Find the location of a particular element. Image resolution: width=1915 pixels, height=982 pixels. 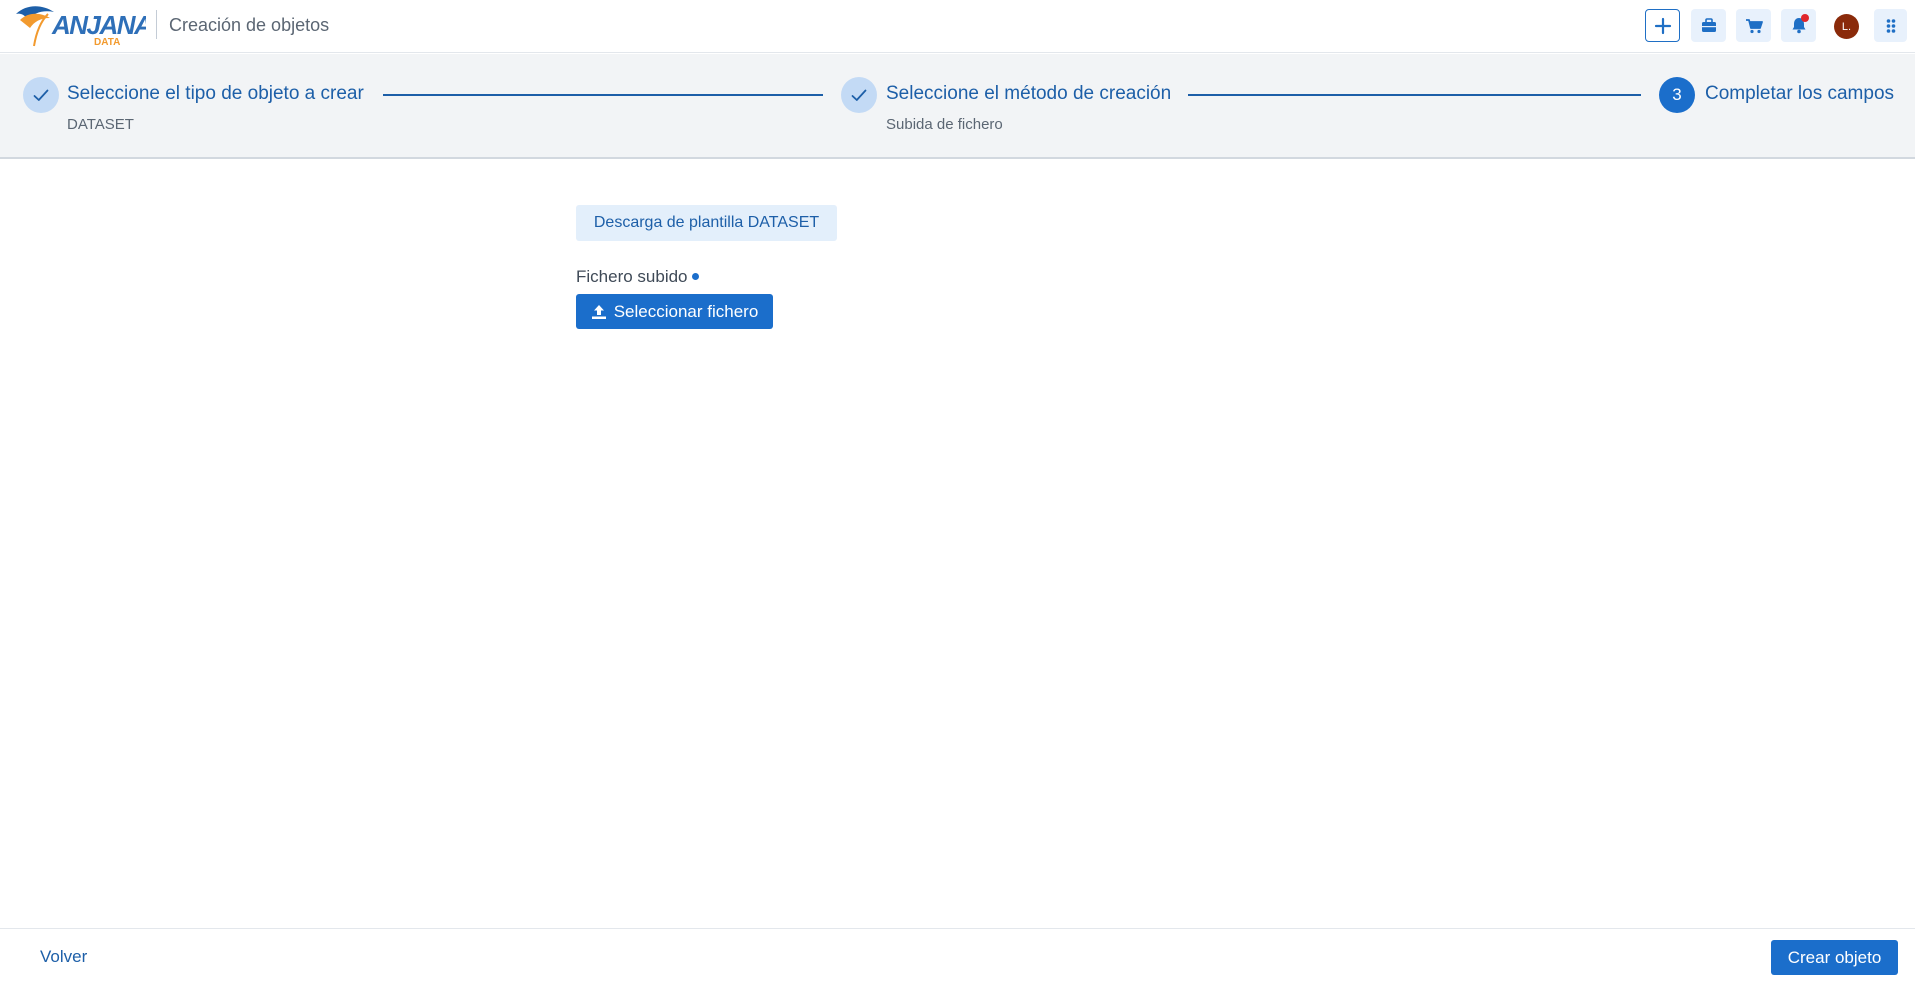

back-button: Volver is located at coordinates (63, 957).